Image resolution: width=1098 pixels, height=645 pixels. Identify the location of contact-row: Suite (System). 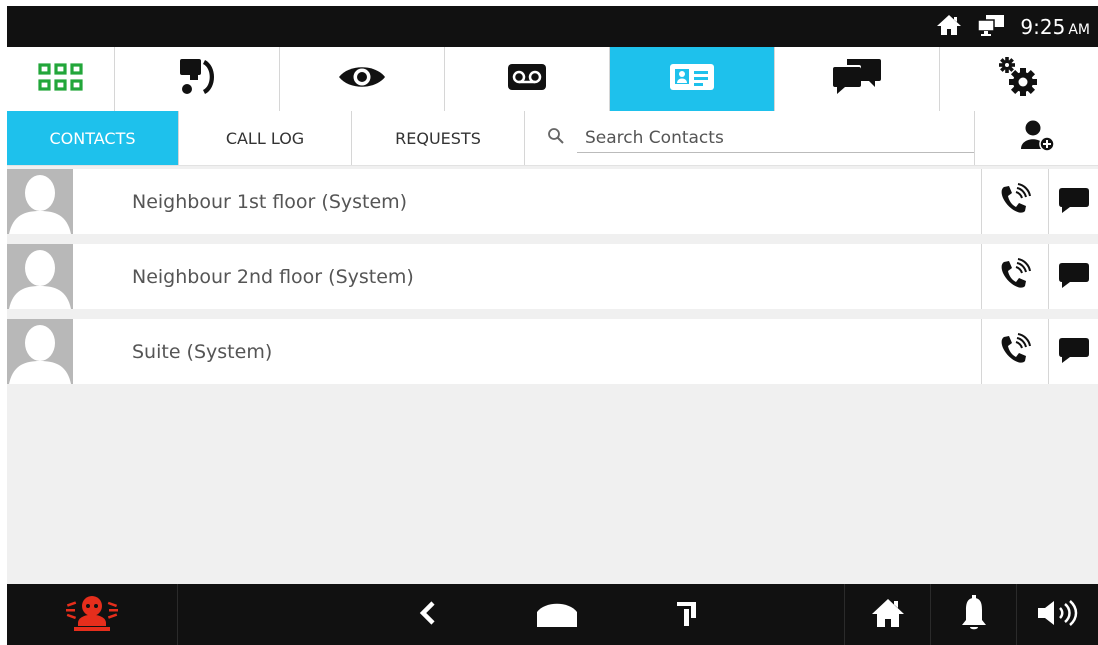
(552, 351).